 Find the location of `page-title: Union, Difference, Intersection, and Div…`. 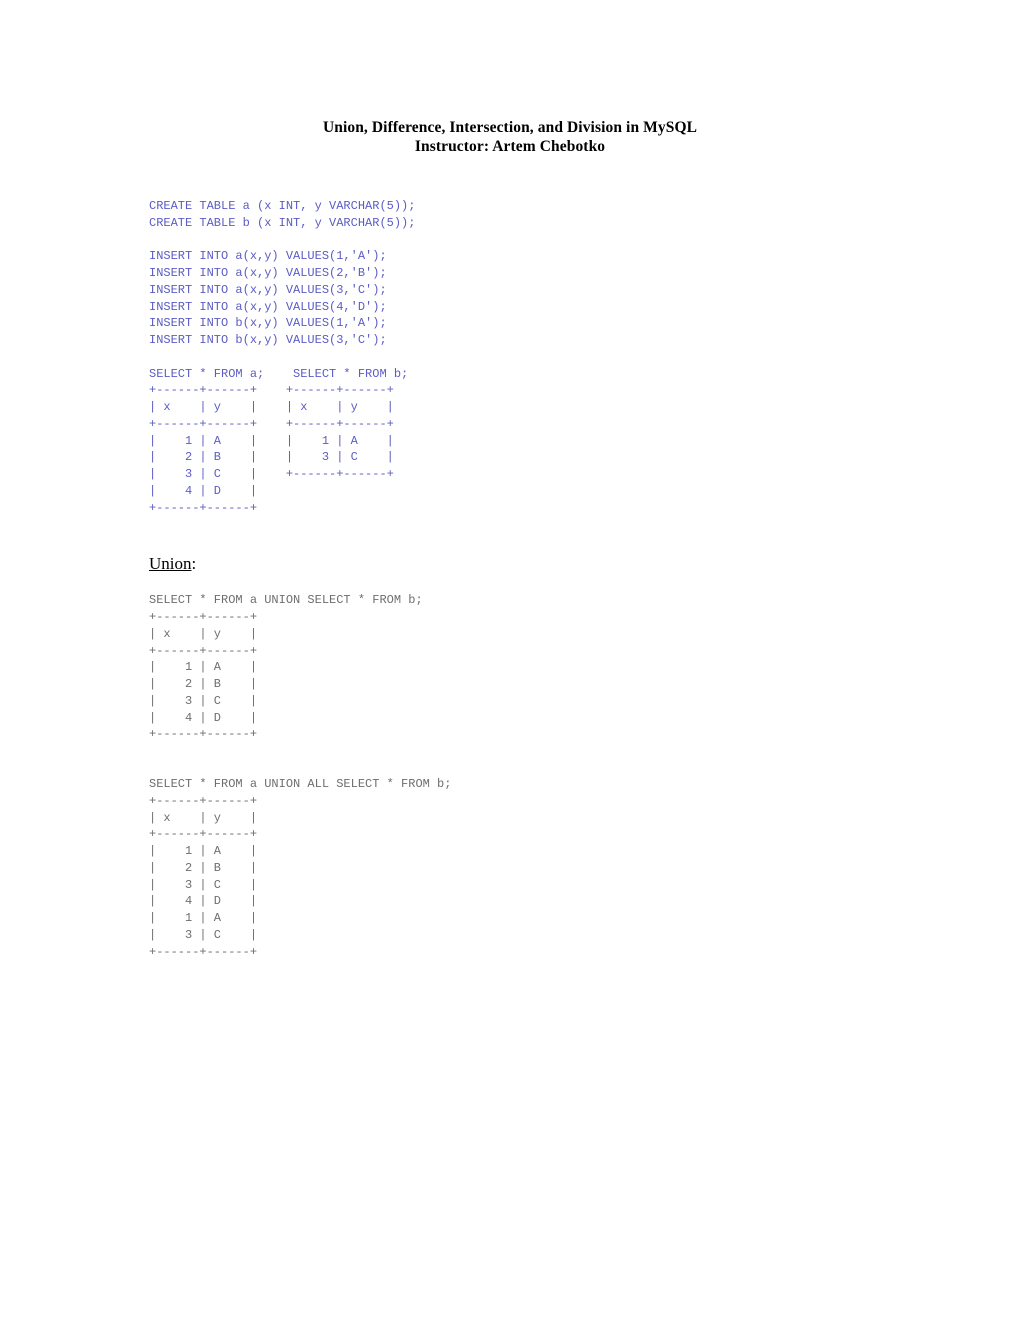

page-title: Union, Difference, Intersection, and Div… is located at coordinates (510, 78).